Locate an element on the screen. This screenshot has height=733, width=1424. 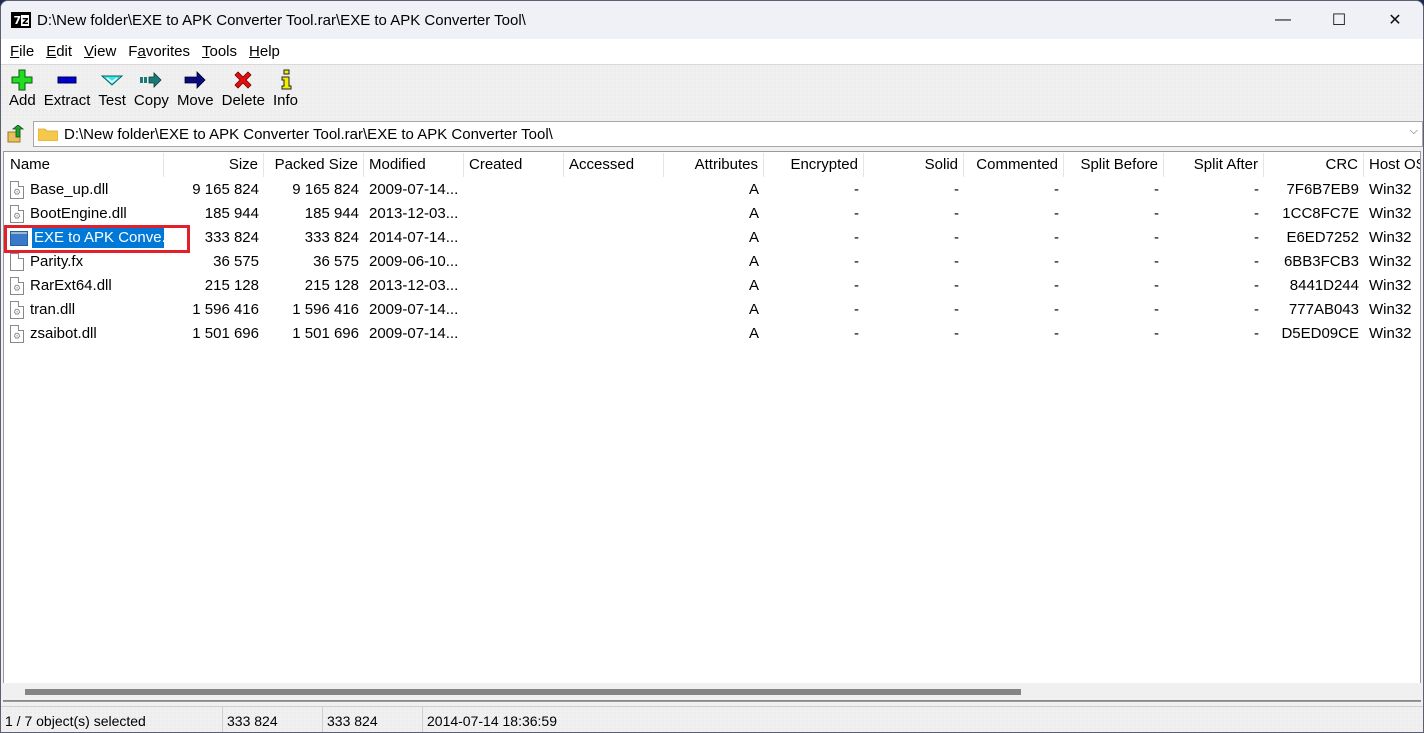
scrollbar-thumb is located at coordinates (523, 692).